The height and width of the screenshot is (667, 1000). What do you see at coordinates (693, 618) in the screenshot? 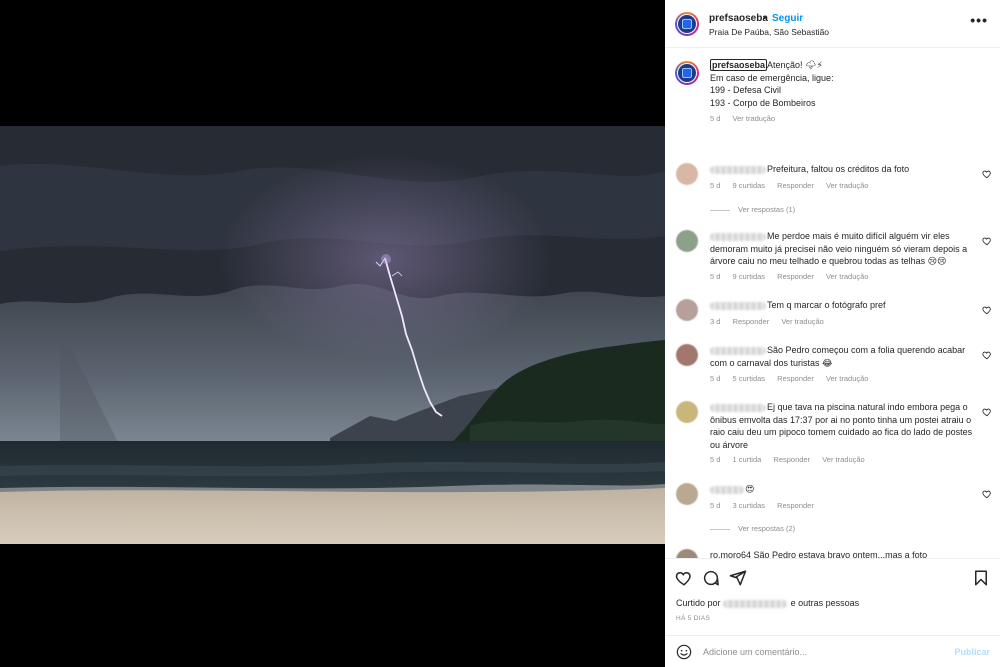
I see `post-time: HÁ 5 DIAS` at bounding box center [693, 618].